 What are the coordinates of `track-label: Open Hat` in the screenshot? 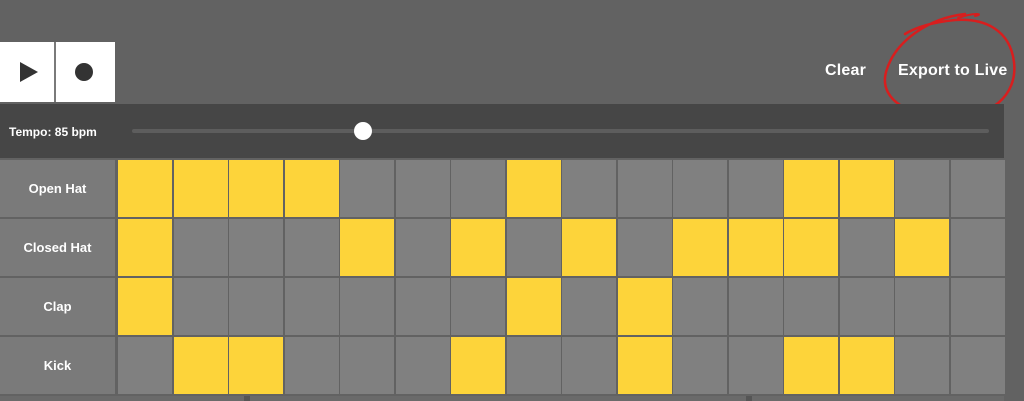 It's located at (57, 188).